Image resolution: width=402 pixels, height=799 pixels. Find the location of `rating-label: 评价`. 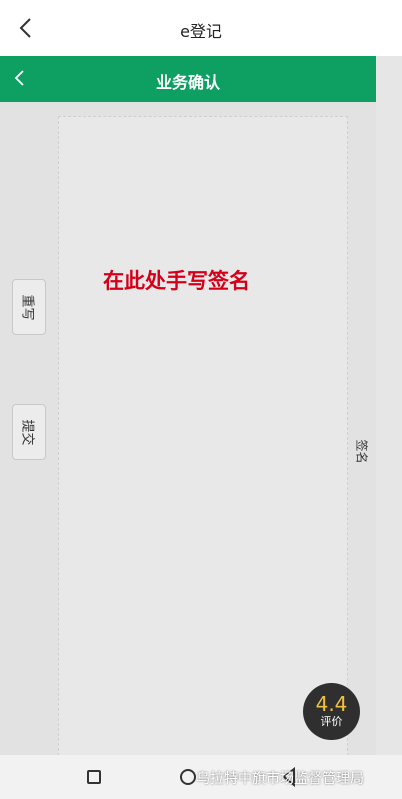

rating-label: 评价 is located at coordinates (331, 721).